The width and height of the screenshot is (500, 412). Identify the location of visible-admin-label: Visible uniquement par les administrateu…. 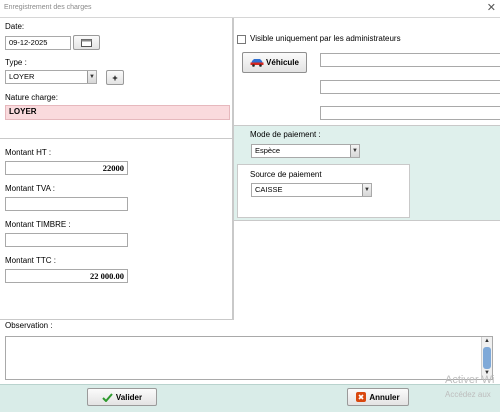
(325, 38).